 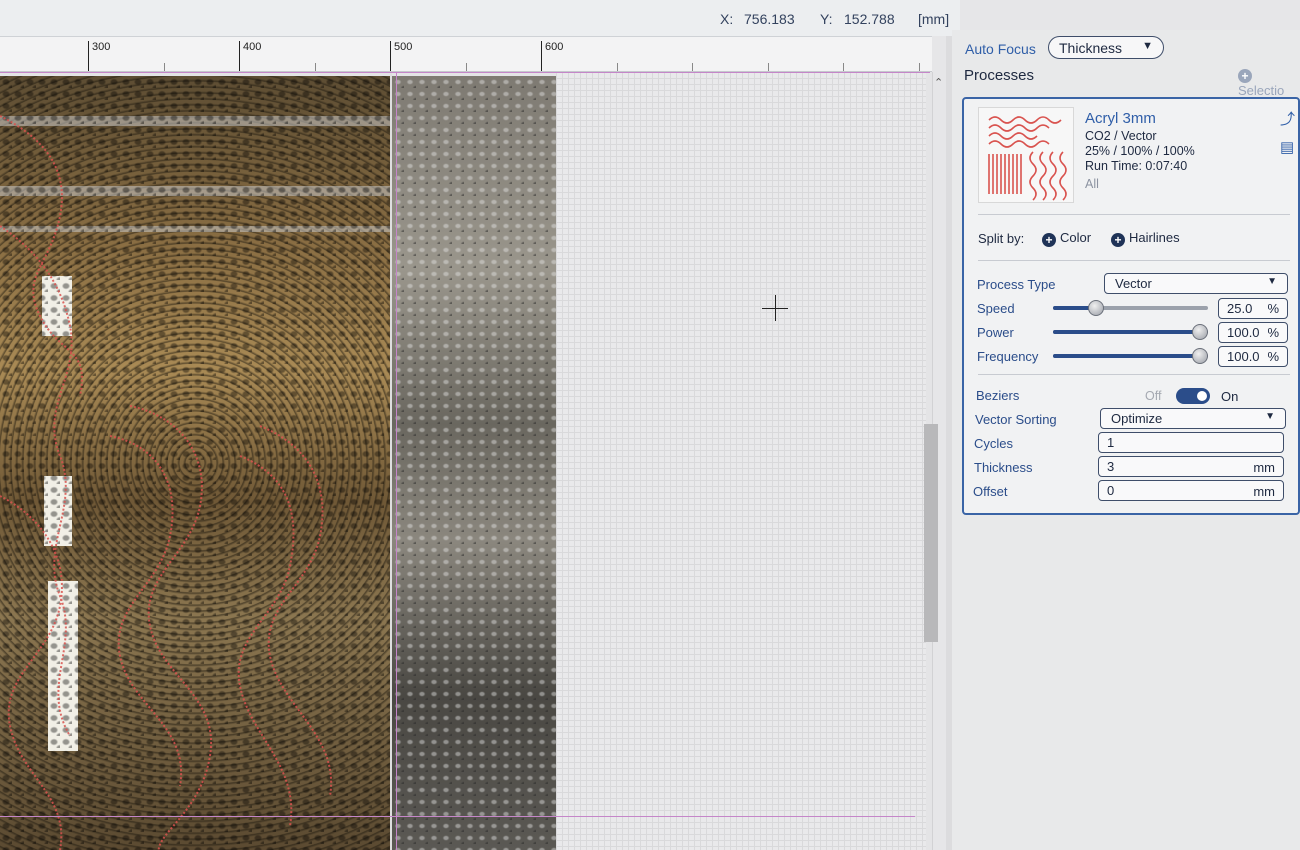 What do you see at coordinates (999, 75) in the screenshot?
I see `processes-heading: Processes` at bounding box center [999, 75].